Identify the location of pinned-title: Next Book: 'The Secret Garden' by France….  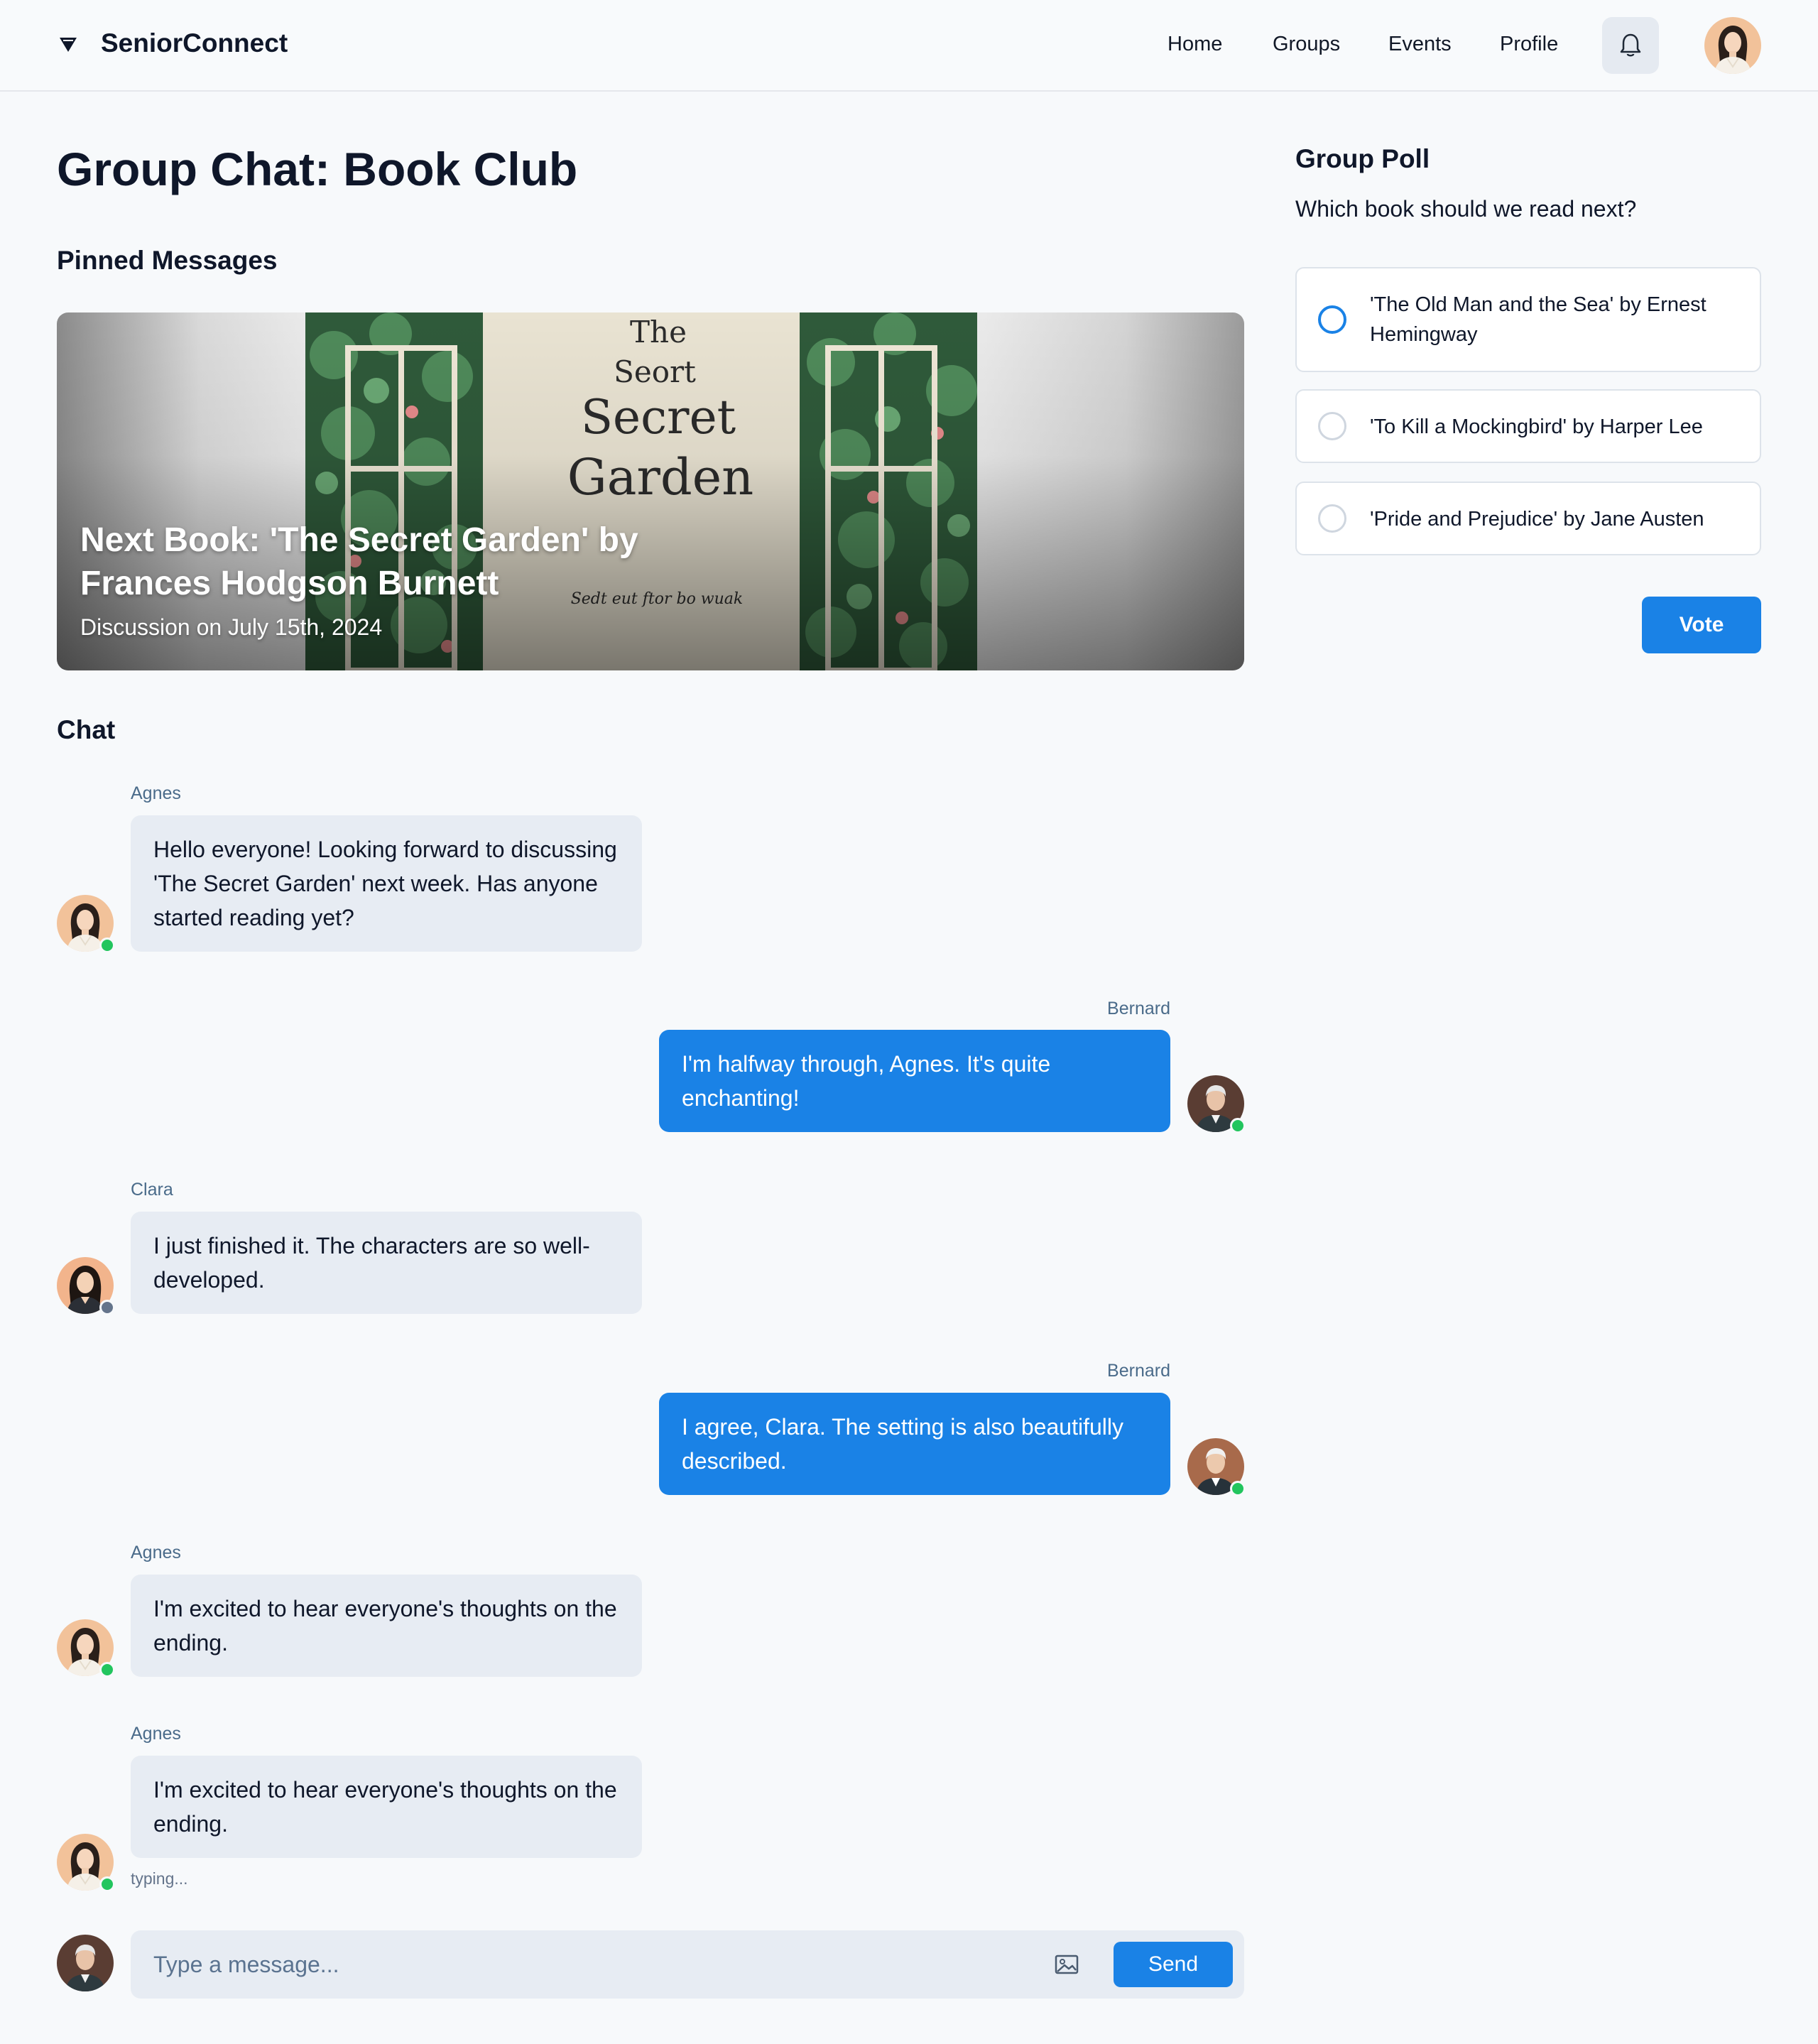
(359, 561).